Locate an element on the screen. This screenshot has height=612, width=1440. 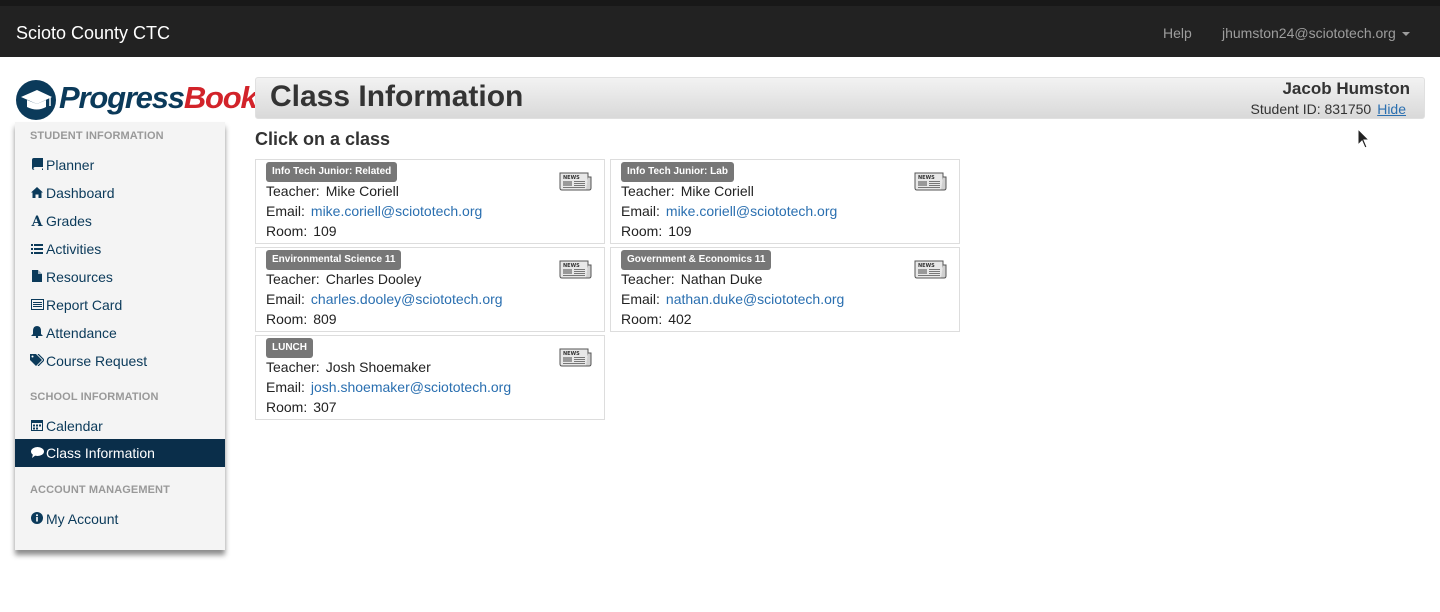
sidebar-item-my-account: My Account is located at coordinates (120, 519).